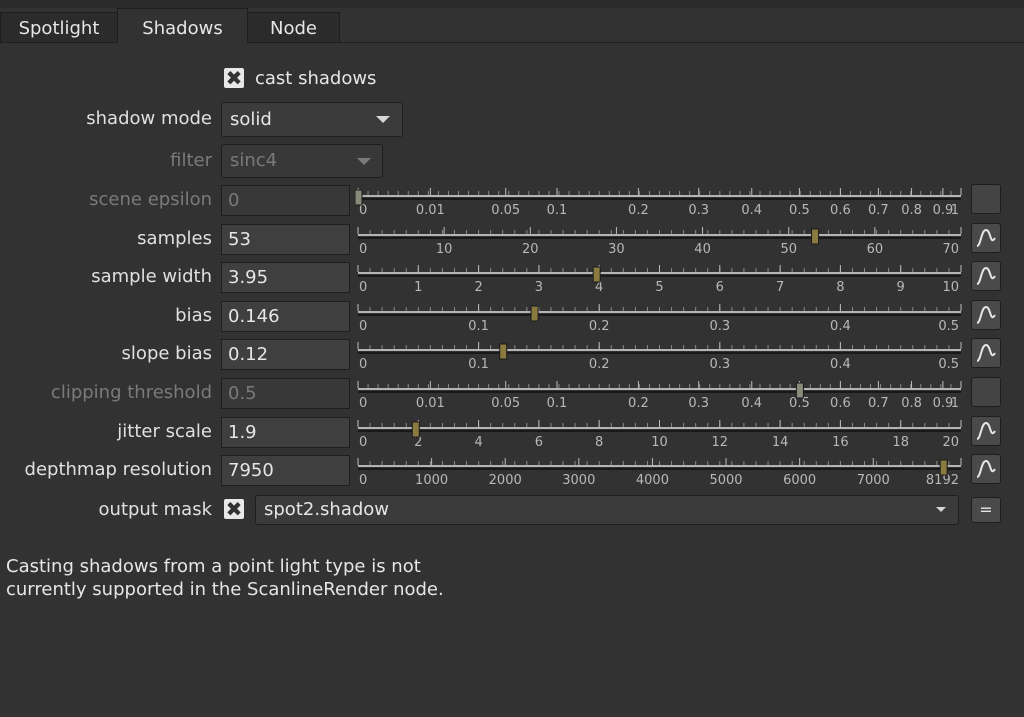  What do you see at coordinates (661, 277) in the screenshot?
I see `knob-slider: 0 1 2 3 4 5 6 7 8 9 10` at bounding box center [661, 277].